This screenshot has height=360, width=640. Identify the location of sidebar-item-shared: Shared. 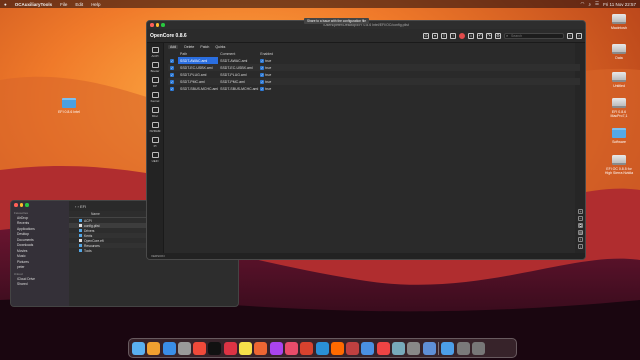
(40, 284).